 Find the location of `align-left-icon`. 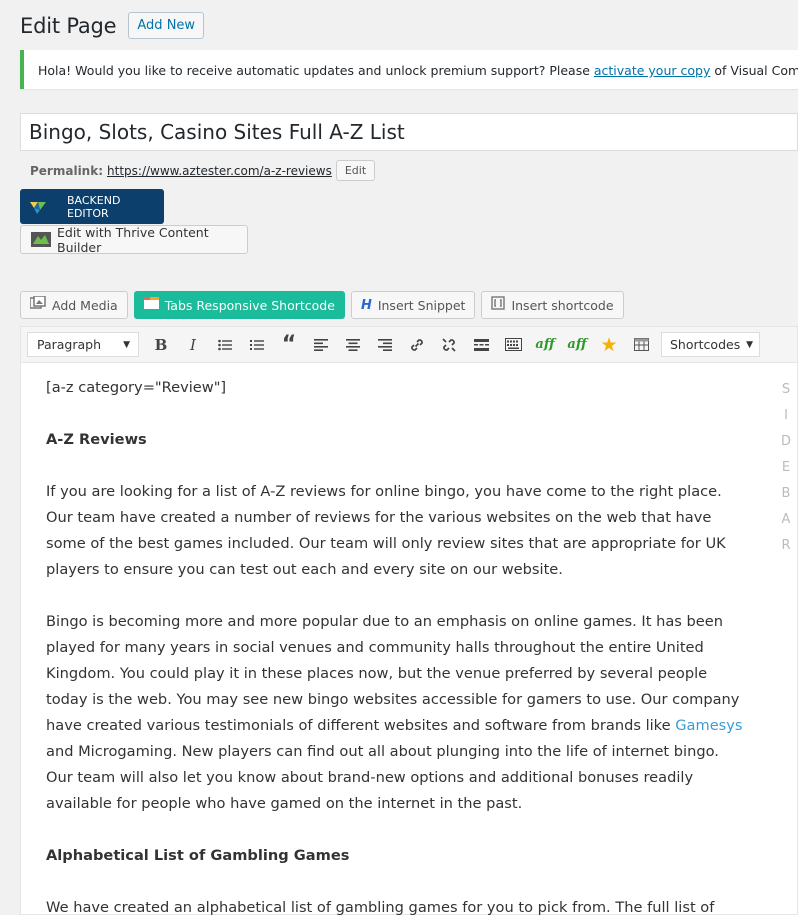

align-left-icon is located at coordinates (321, 344).